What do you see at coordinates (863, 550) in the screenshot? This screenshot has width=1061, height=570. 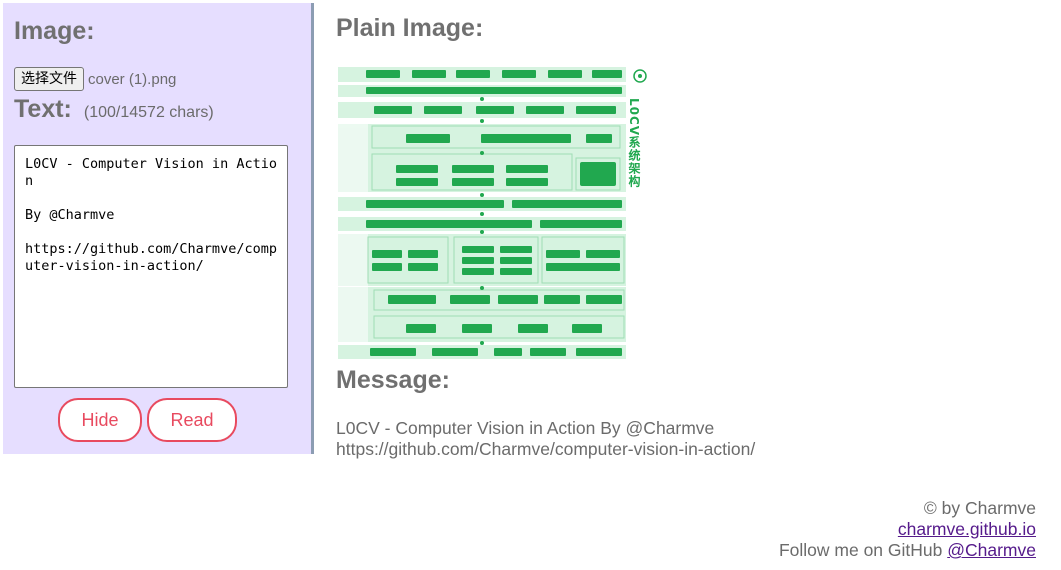 I see `follow-text: Follow me on GitHub` at bounding box center [863, 550].